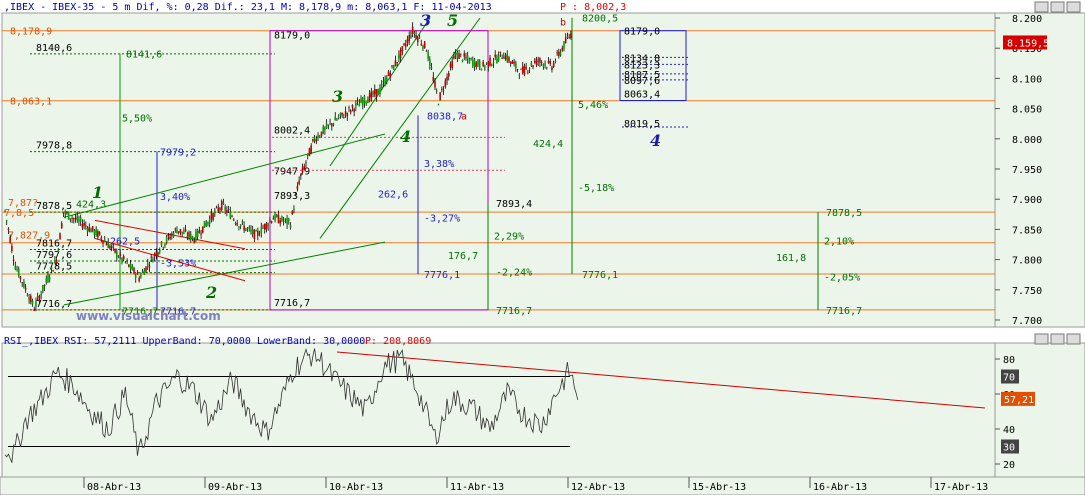  I want to click on close-price-header: P : 8,002,3, so click(593, 7).